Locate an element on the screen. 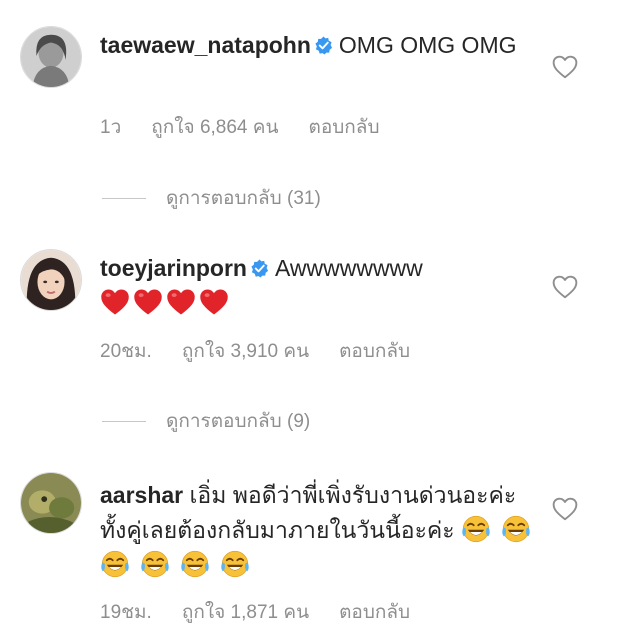 This screenshot has width=620, height=627. view-replies-label: ดูการตอบกลับ (31) is located at coordinates (243, 198).